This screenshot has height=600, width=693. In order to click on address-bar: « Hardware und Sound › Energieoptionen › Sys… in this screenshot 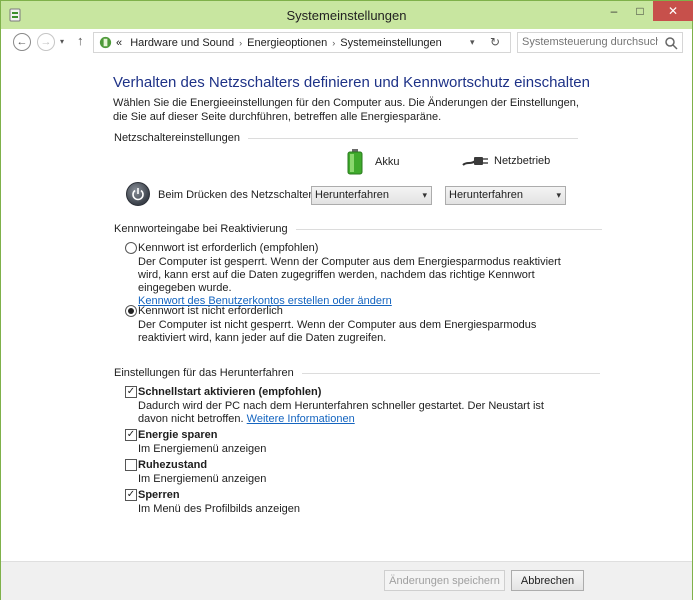, I will do `click(302, 42)`.